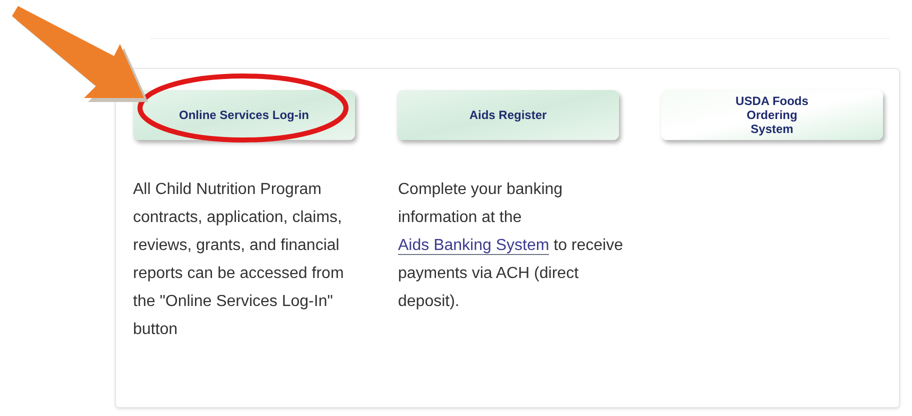 This screenshot has height=416, width=912. I want to click on banking-link: Aids Banking System, so click(474, 246).